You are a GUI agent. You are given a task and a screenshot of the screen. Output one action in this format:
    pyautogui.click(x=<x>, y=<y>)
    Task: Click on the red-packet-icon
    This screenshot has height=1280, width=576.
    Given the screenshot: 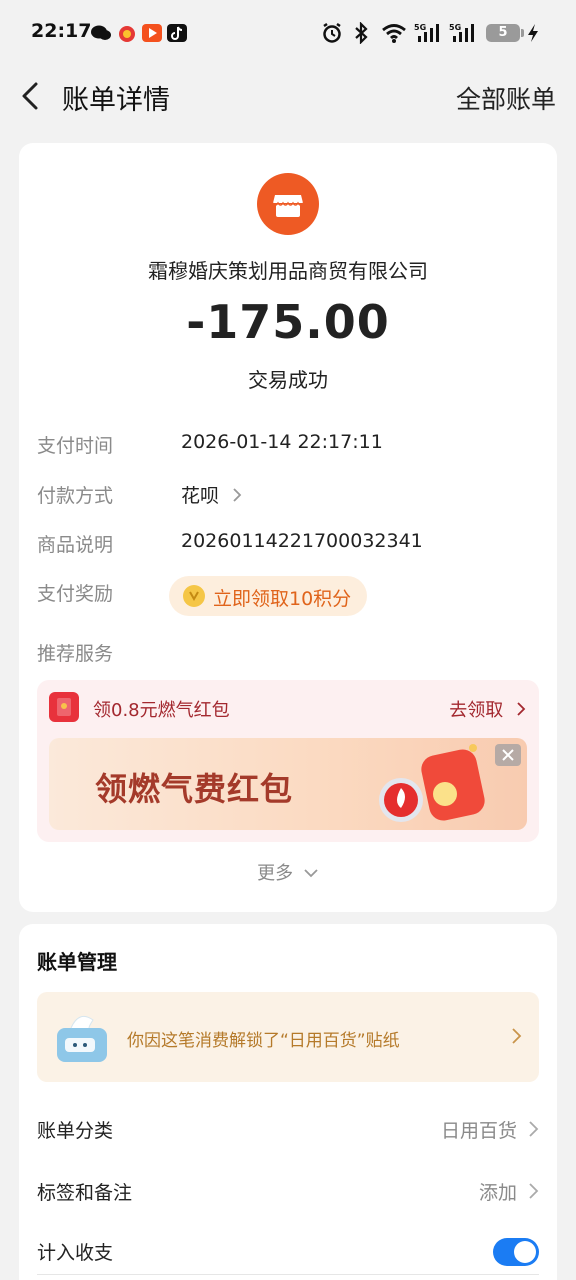 What is the action you would take?
    pyautogui.click(x=64, y=707)
    